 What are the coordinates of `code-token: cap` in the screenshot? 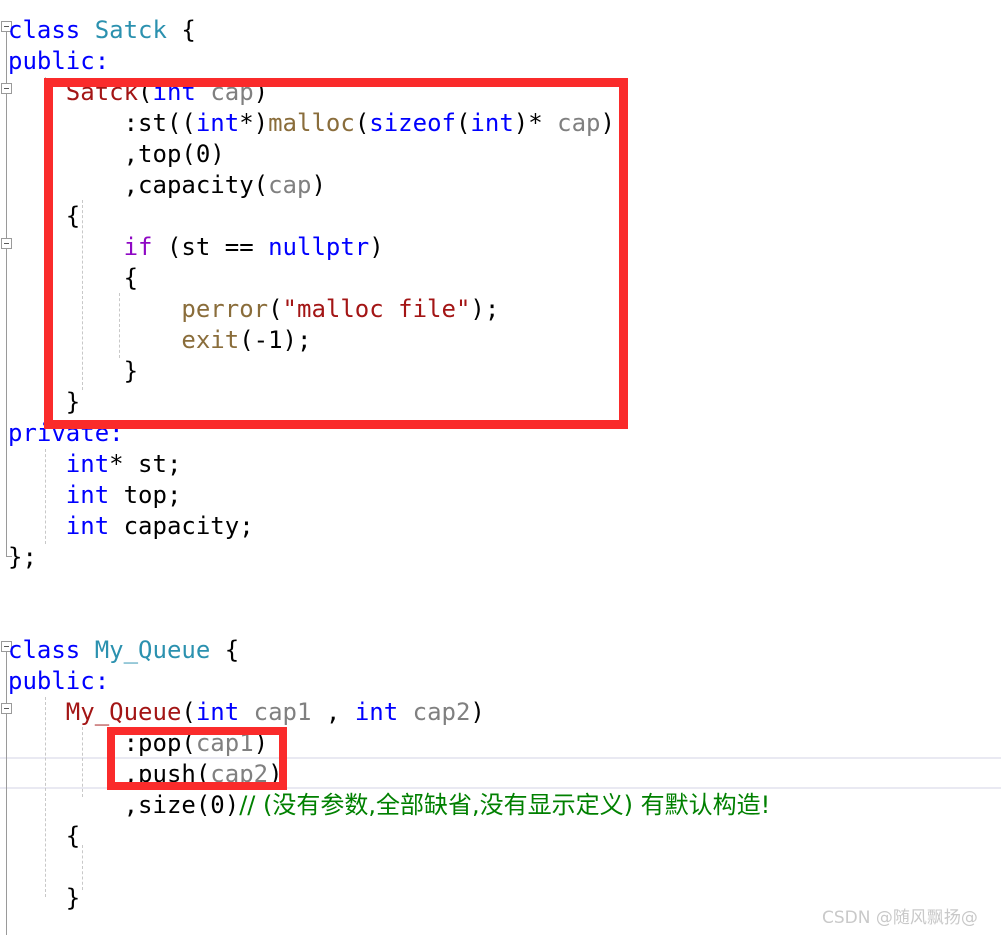 It's located at (579, 123).